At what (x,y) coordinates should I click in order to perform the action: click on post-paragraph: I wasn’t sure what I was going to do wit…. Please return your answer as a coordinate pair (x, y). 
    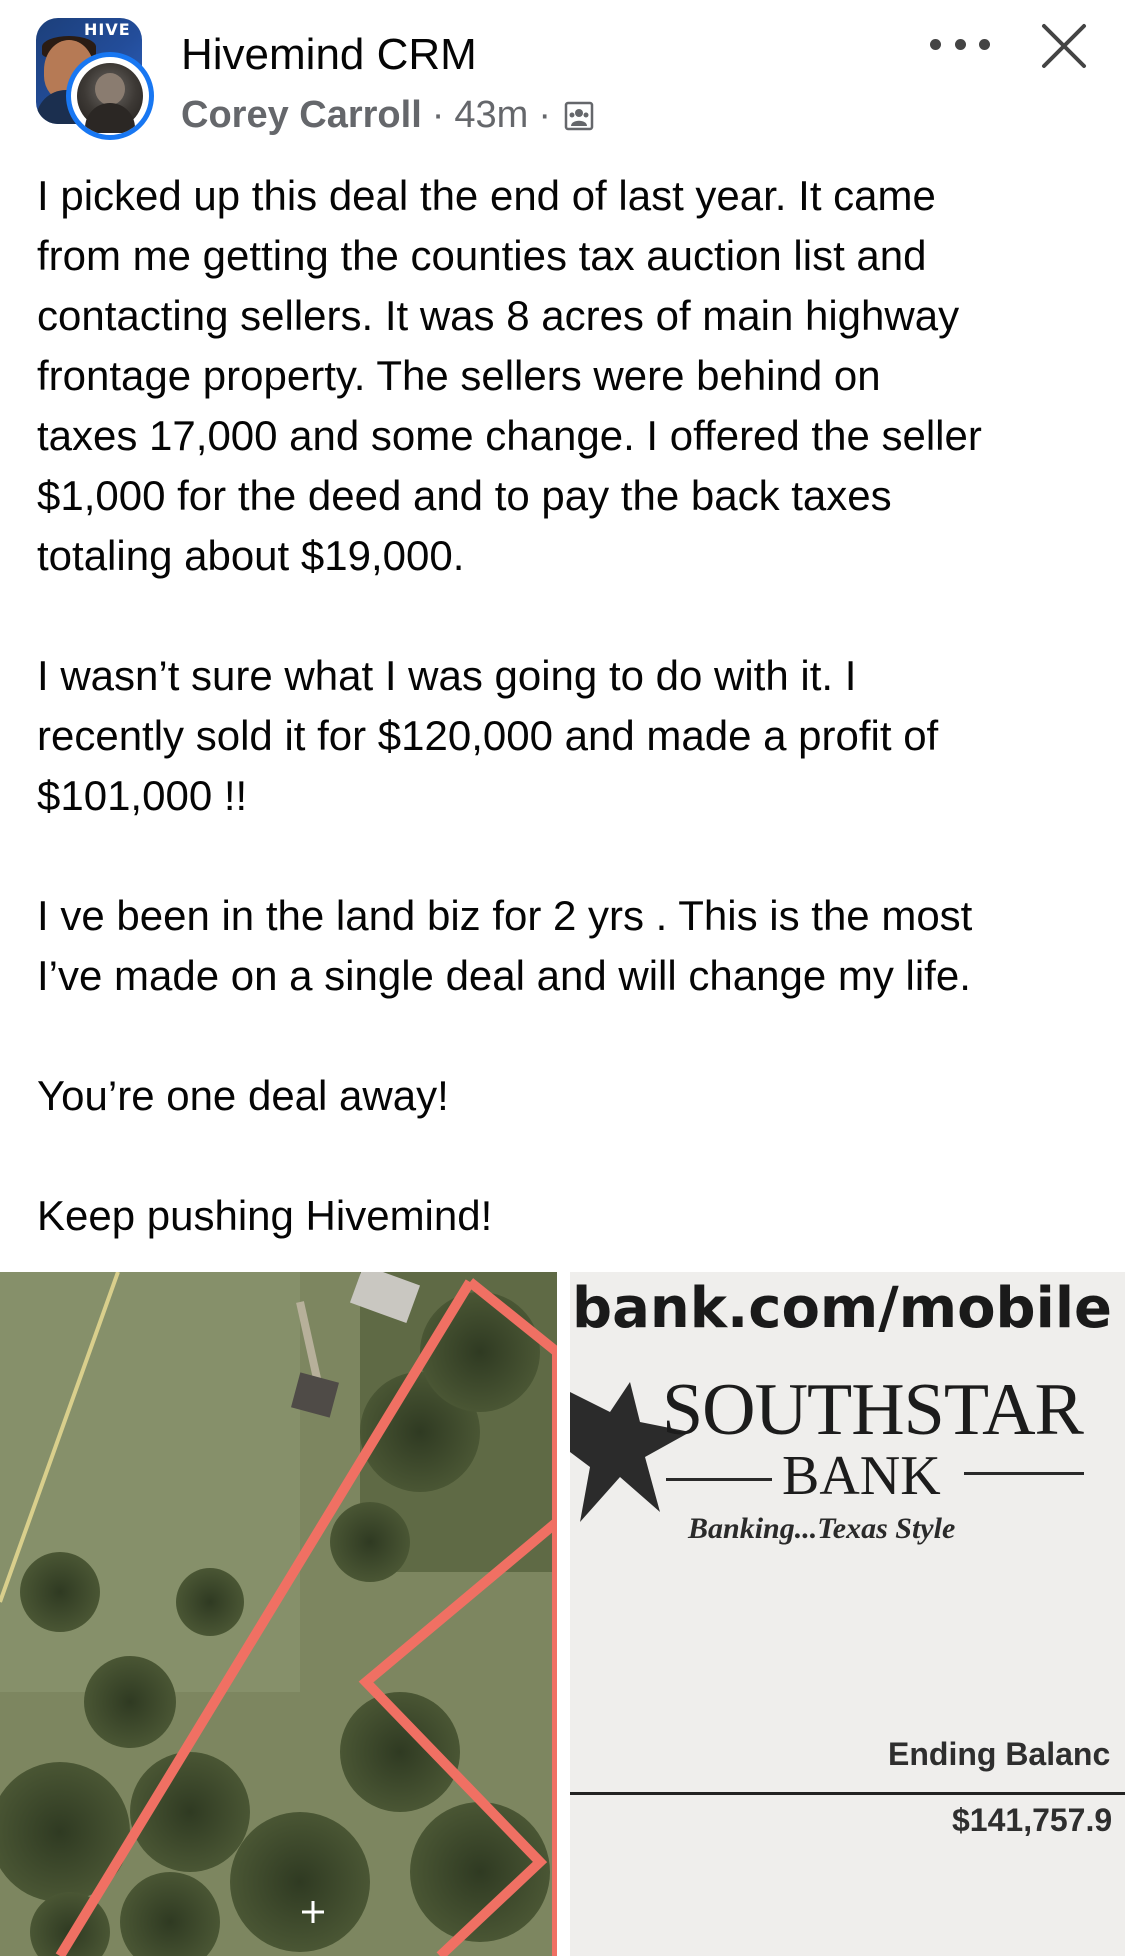
    Looking at the image, I should click on (488, 735).